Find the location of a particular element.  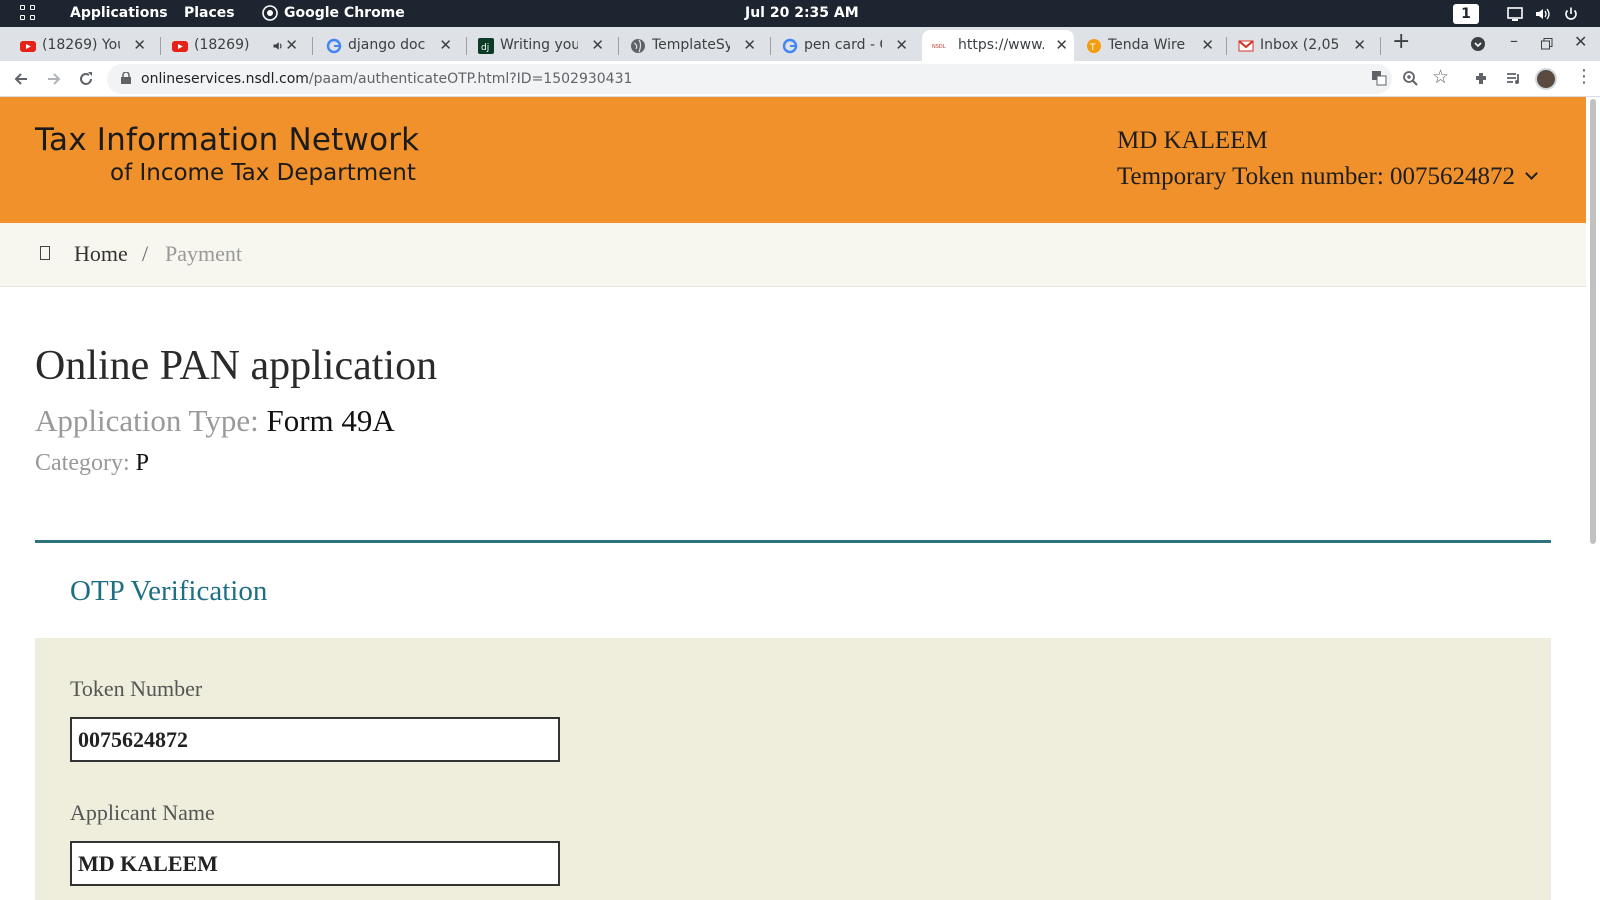

token-dropdown: Temporary Token number: 0075624872 is located at coordinates (1327, 177).